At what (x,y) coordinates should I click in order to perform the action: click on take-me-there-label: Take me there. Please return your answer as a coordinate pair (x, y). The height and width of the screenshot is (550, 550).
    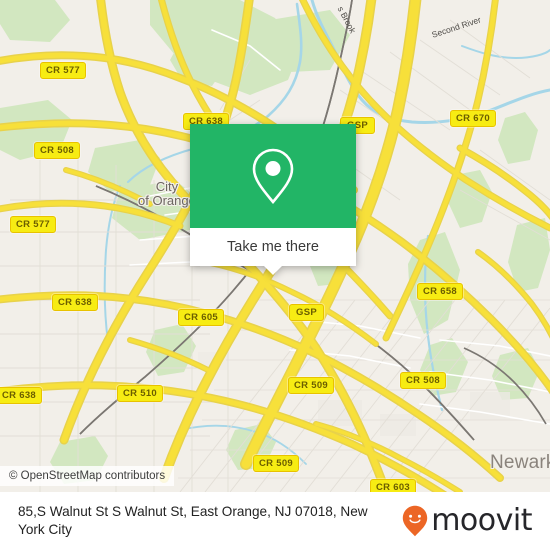
    Looking at the image, I should click on (273, 247).